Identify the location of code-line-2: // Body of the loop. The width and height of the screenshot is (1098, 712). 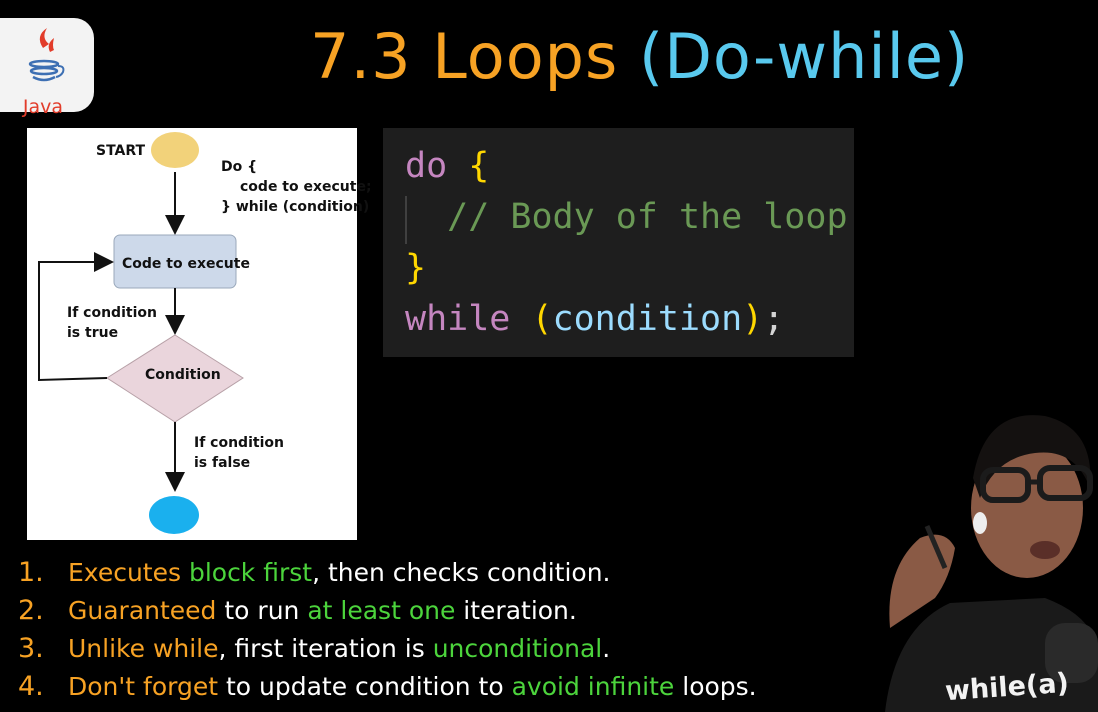
(626, 217).